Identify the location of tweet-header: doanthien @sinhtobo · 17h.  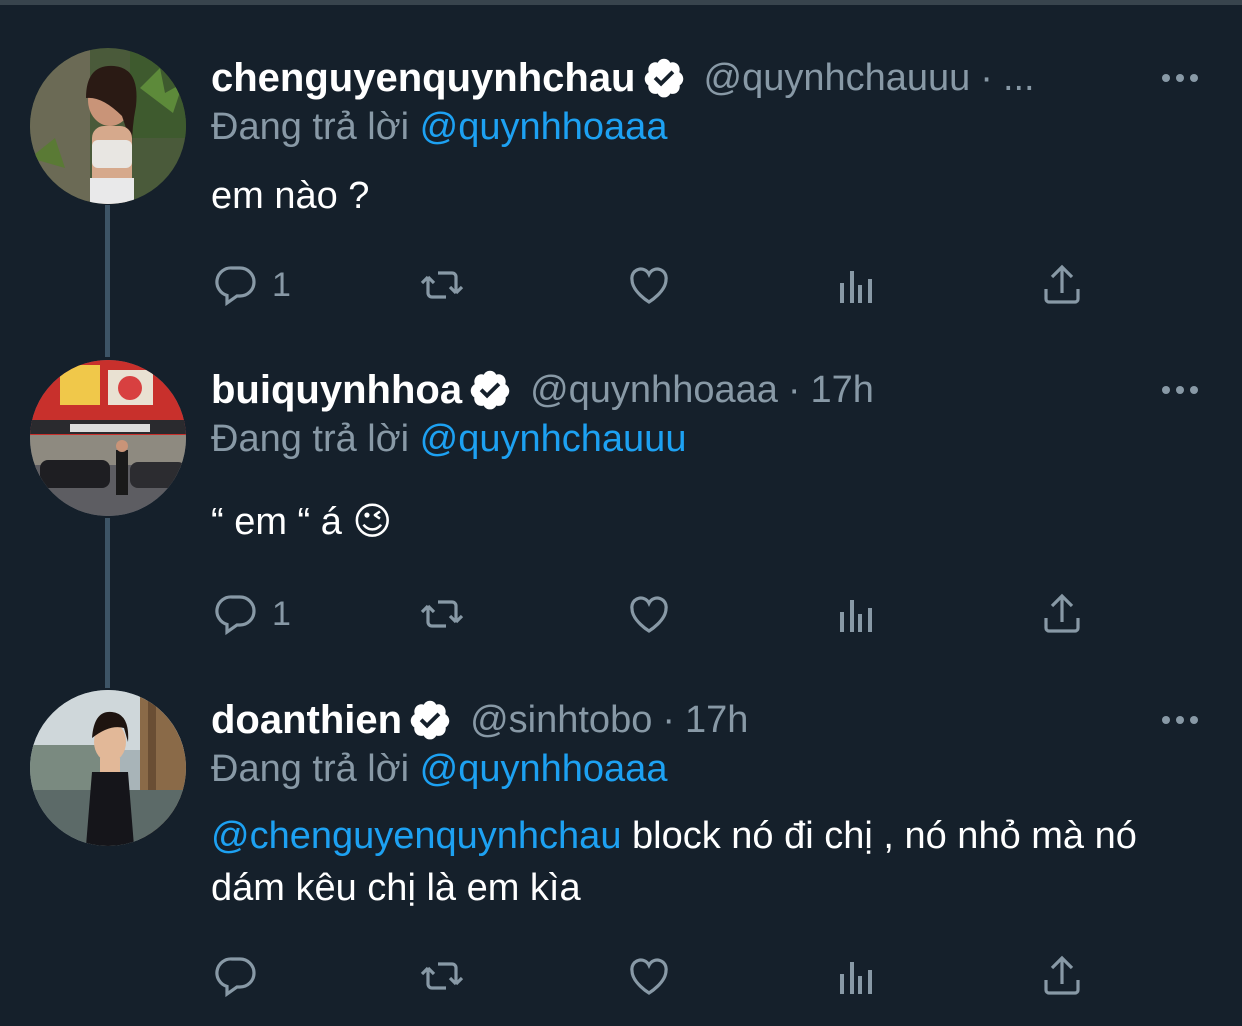
(479, 720).